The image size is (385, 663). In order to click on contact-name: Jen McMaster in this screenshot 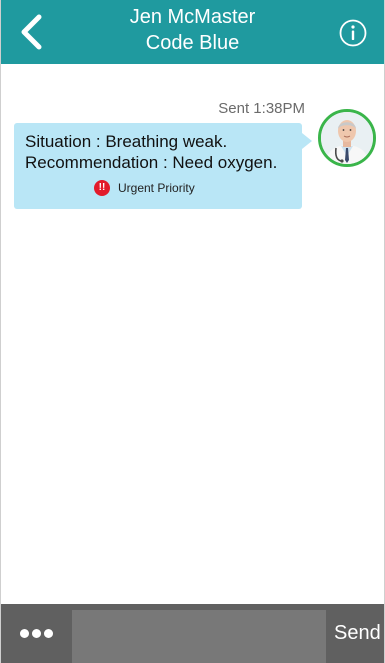, I will do `click(192, 17)`.